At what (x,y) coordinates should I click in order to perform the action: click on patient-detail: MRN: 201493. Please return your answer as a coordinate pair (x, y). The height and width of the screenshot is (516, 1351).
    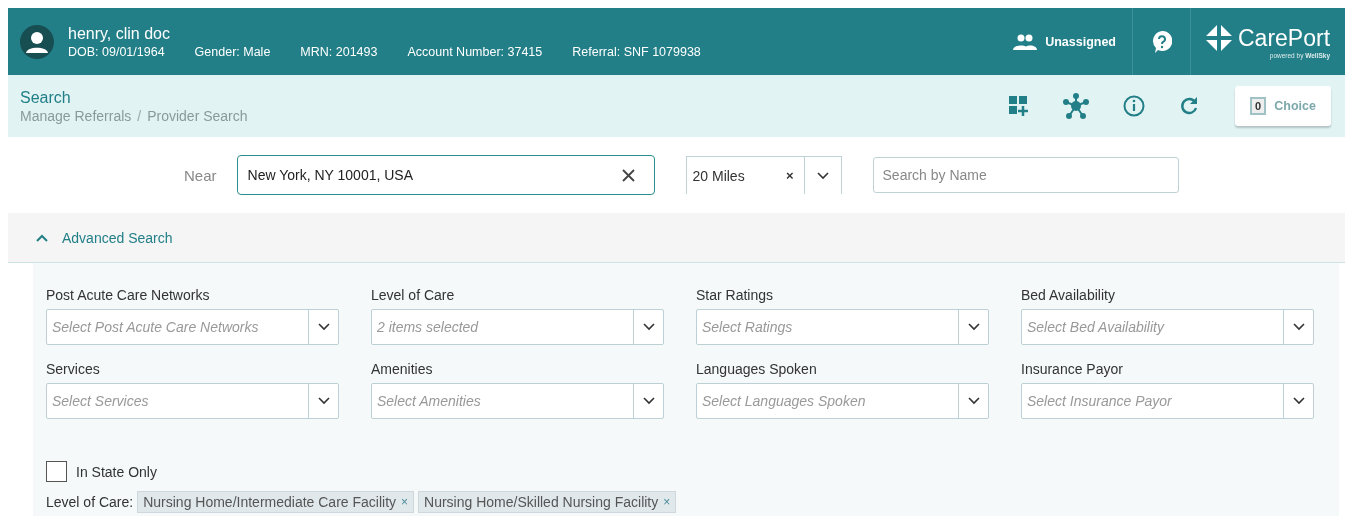
    Looking at the image, I should click on (339, 51).